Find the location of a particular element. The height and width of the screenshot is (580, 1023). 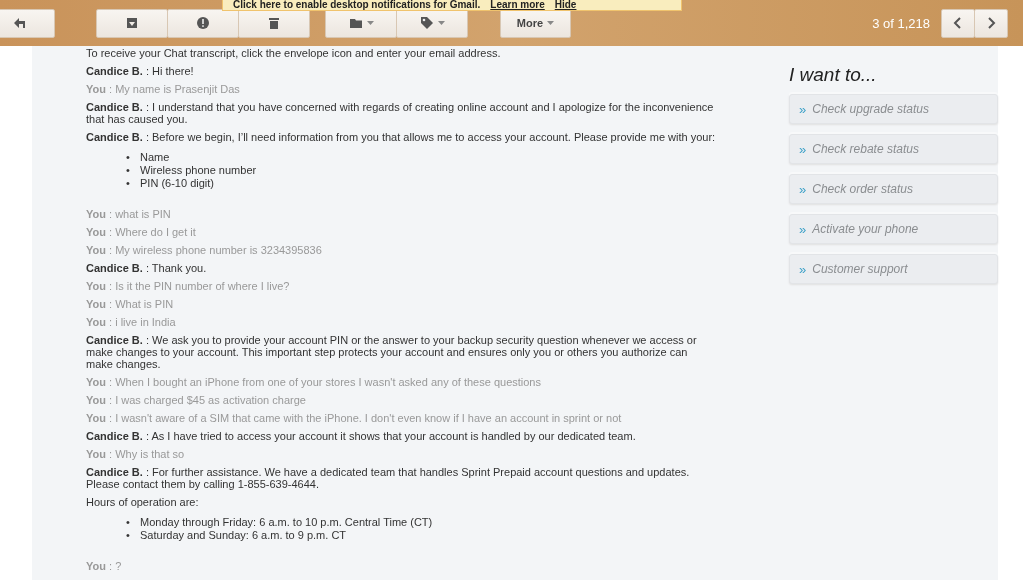

chat-message: You : what is PIN is located at coordinates (129, 214).